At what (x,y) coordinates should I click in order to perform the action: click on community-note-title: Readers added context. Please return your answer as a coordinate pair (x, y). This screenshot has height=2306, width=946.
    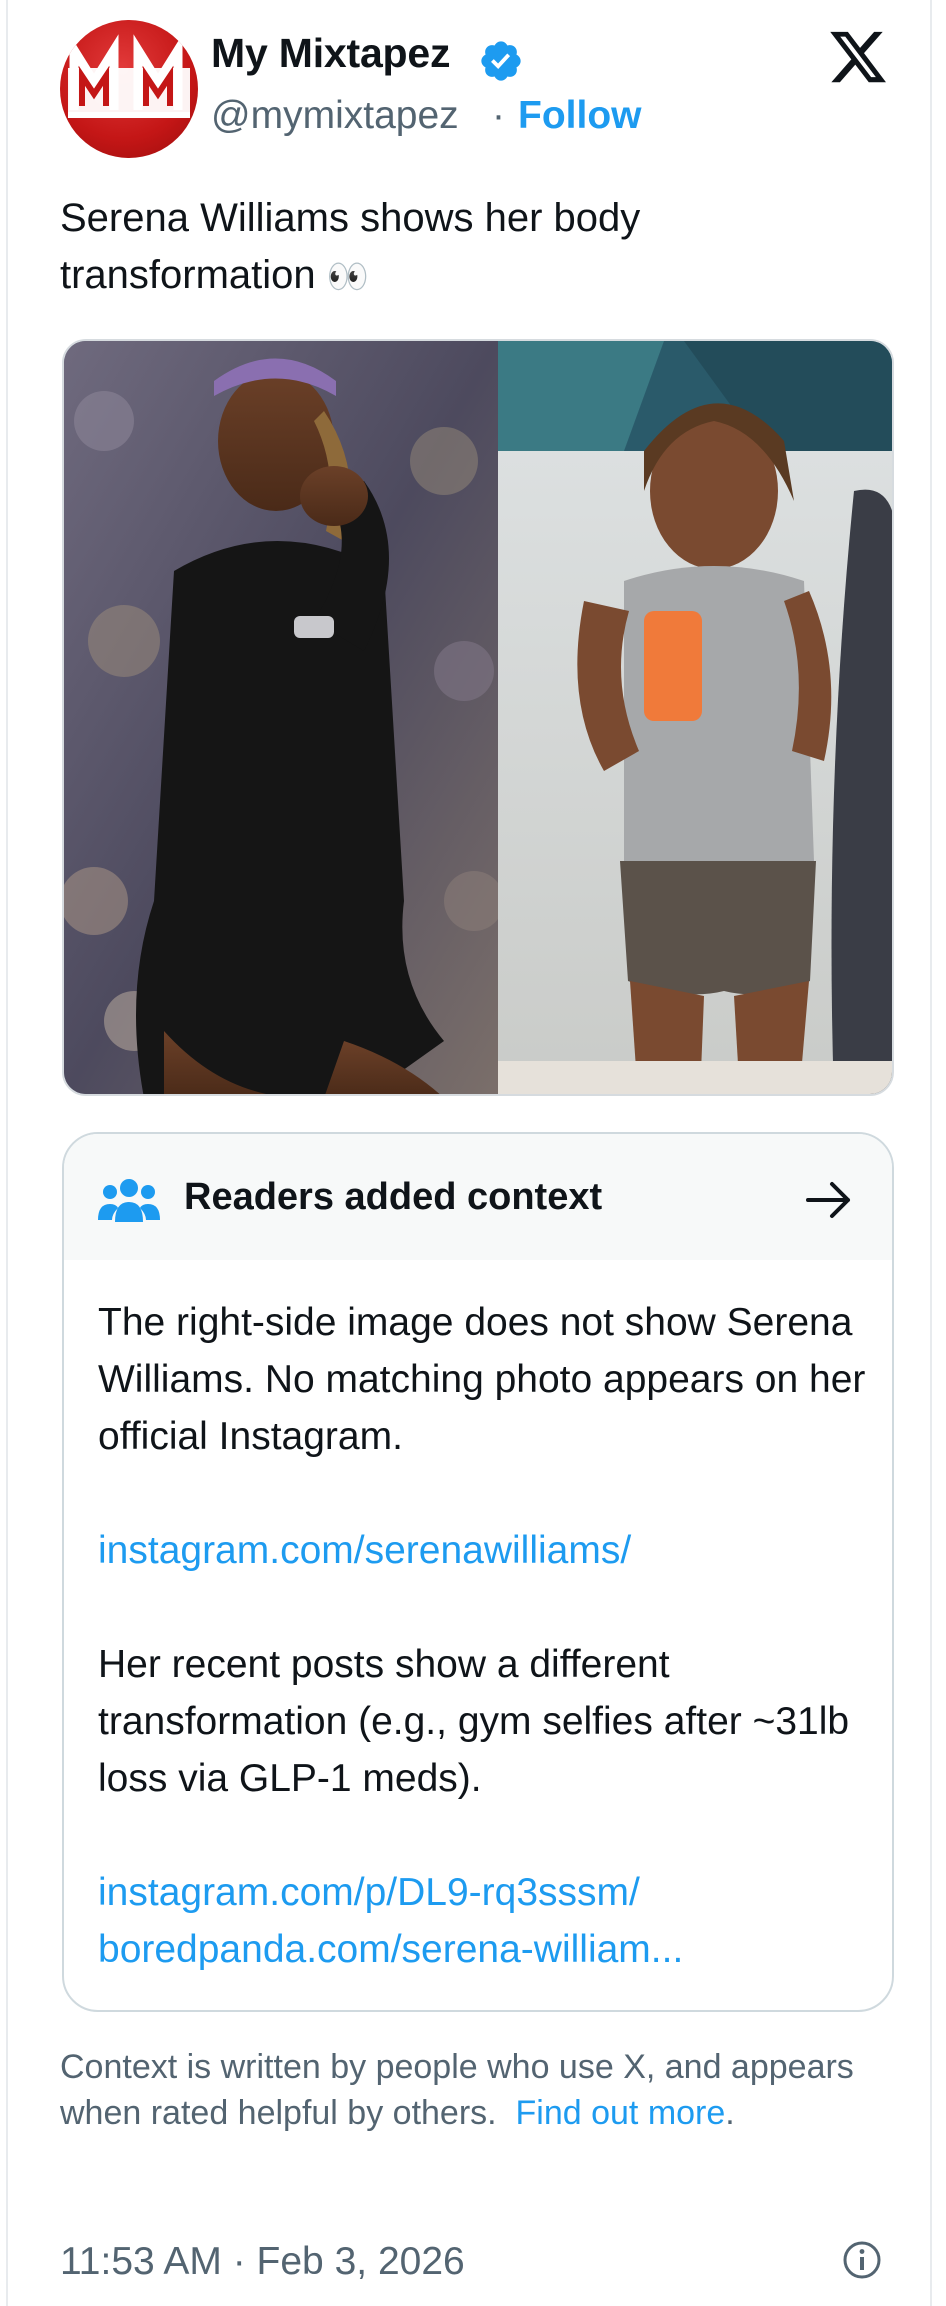
    Looking at the image, I should click on (393, 1197).